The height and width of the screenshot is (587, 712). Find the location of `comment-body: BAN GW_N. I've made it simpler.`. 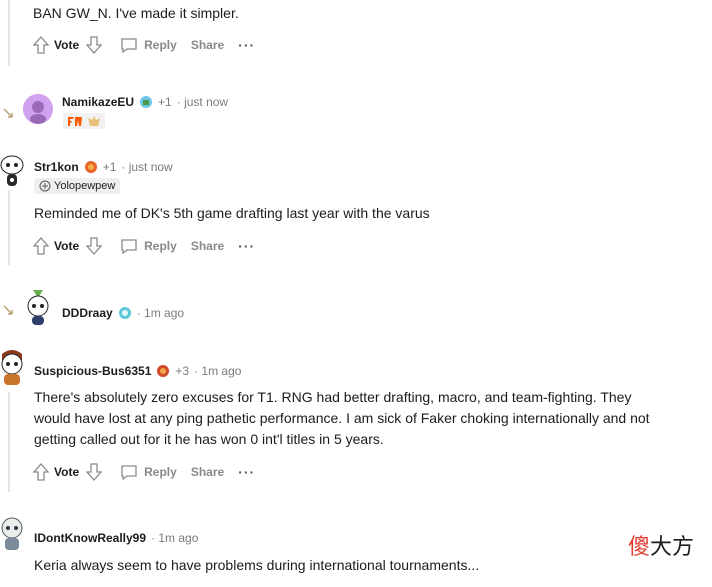

comment-body: BAN GW_N. I've made it simpler. is located at coordinates (136, 13).